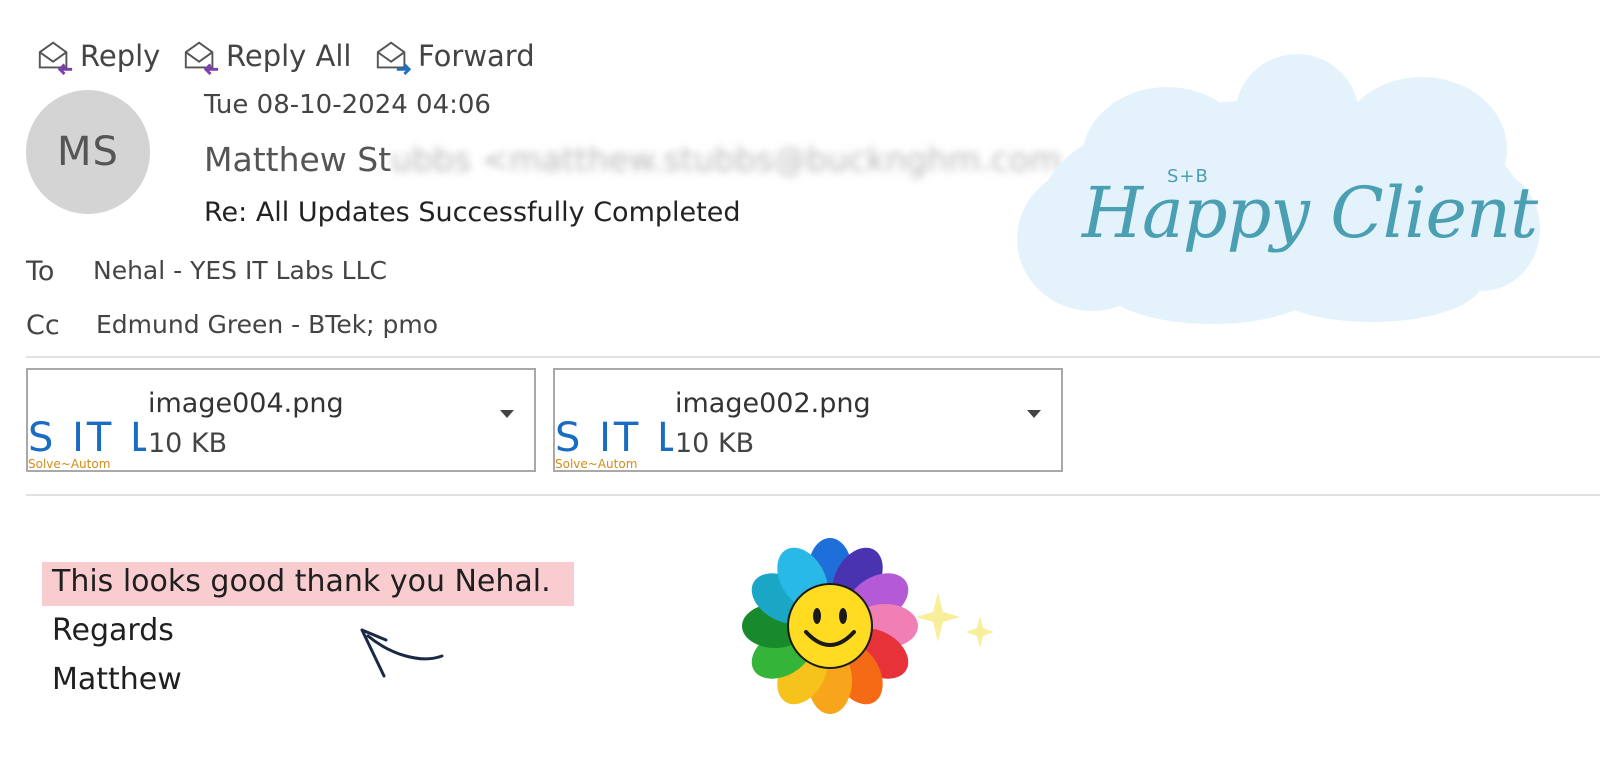  I want to click on happy-client-badge: S+B Happy Client, so click(1277, 189).